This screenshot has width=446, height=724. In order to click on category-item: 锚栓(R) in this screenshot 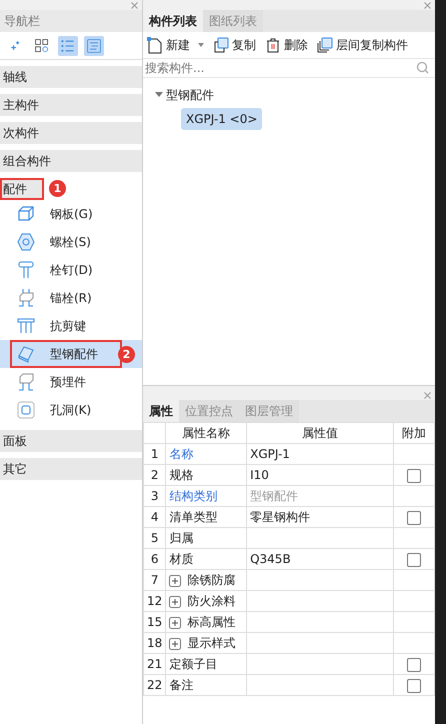, I will do `click(56, 298)`.